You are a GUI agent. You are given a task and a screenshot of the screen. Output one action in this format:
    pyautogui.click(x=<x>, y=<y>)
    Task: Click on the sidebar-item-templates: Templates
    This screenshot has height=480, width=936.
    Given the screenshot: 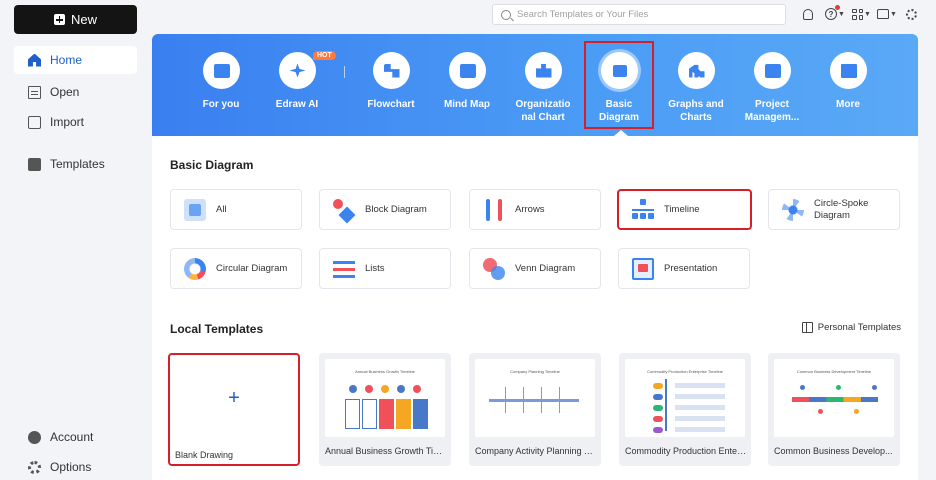 What is the action you would take?
    pyautogui.click(x=75, y=164)
    